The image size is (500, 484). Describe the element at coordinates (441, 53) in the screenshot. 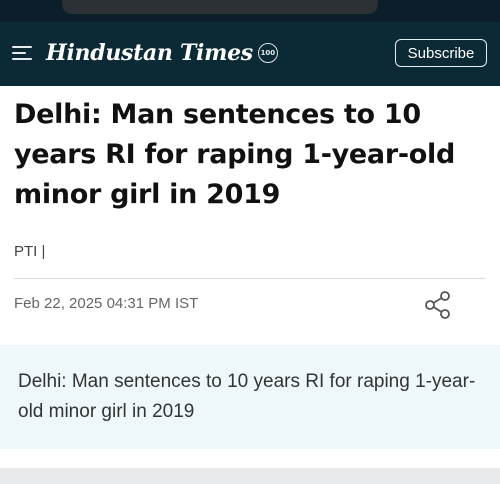

I see `subscribe-button: Subscribe` at that location.